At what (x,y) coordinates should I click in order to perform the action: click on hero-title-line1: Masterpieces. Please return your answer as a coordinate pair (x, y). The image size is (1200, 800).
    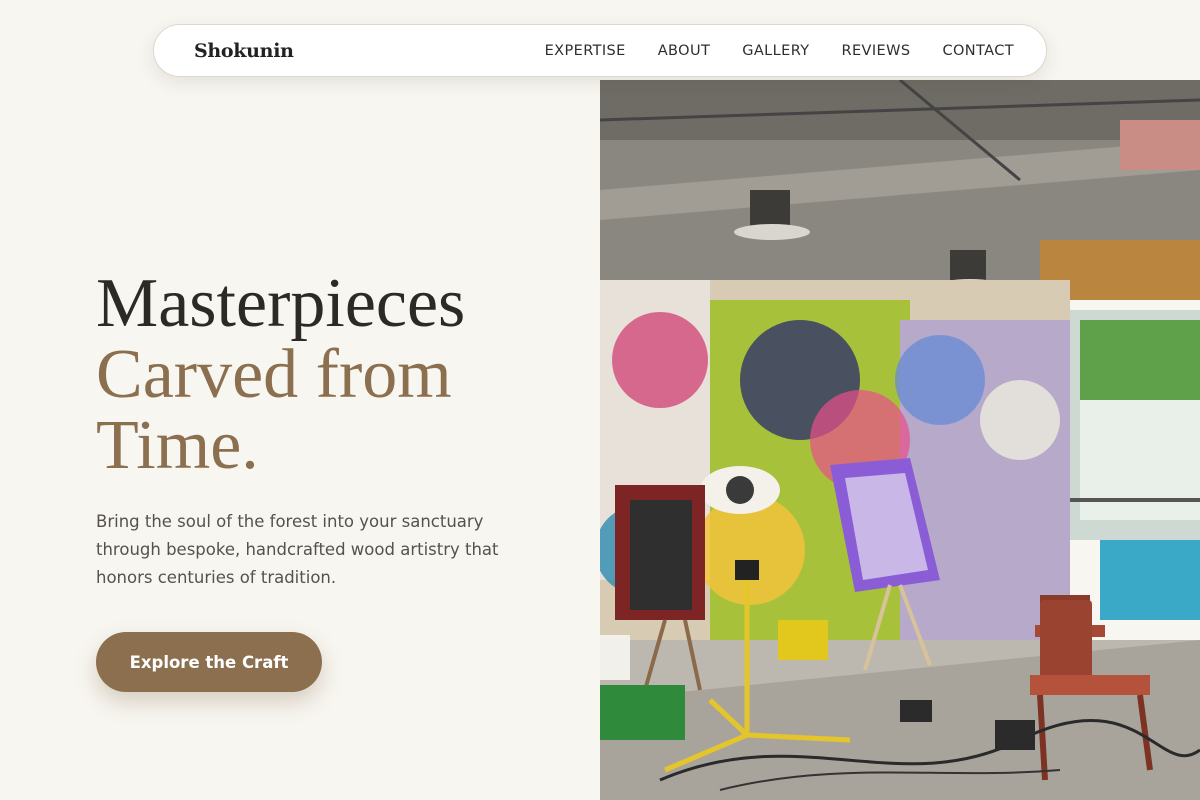
    Looking at the image, I should click on (281, 303).